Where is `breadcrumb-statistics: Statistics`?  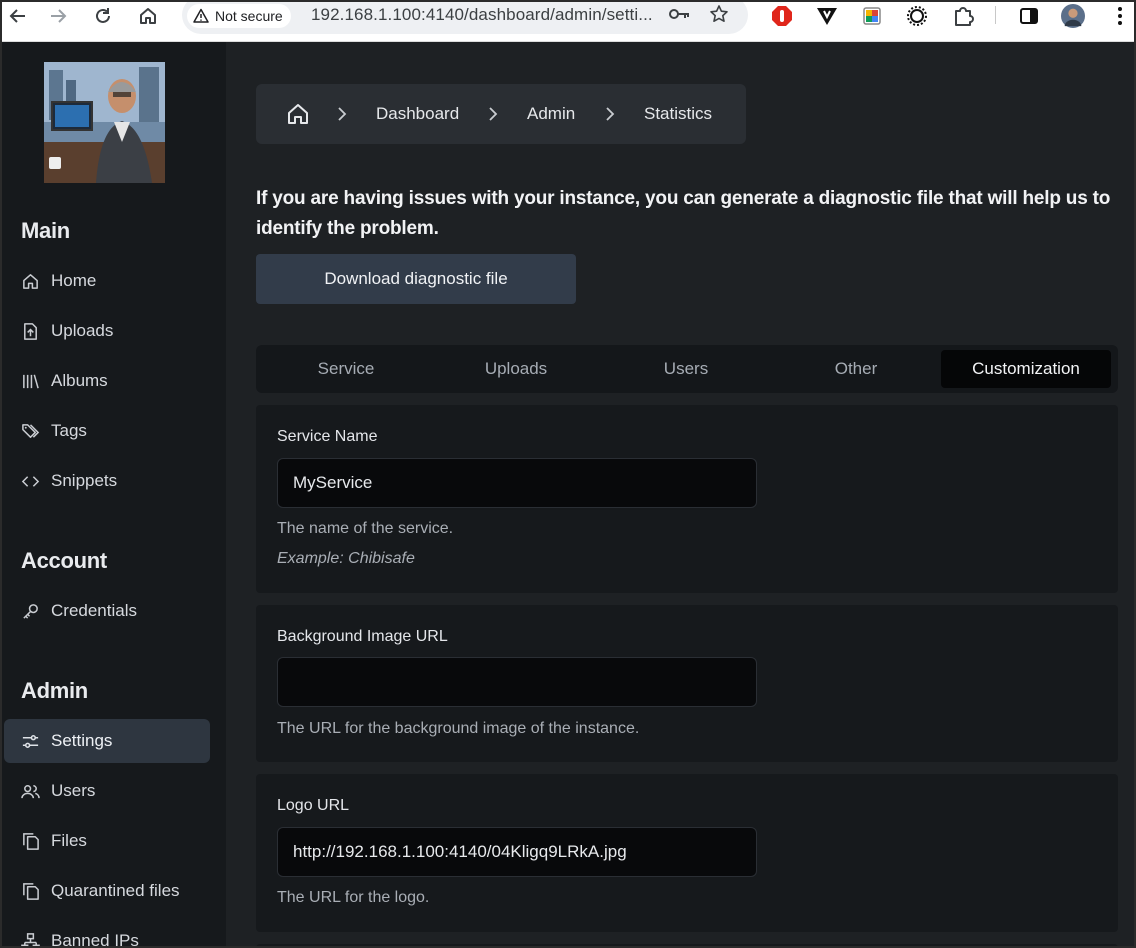
breadcrumb-statistics: Statistics is located at coordinates (678, 114).